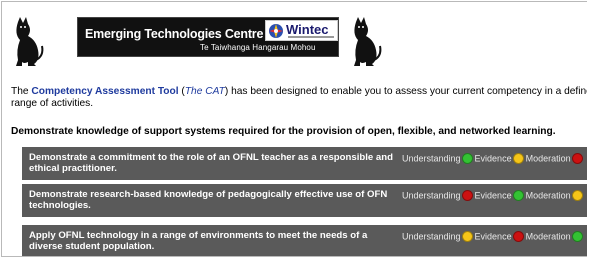 This screenshot has width=589, height=259. Describe the element at coordinates (205, 91) in the screenshot. I see `the-cat-link: The CAT` at that location.